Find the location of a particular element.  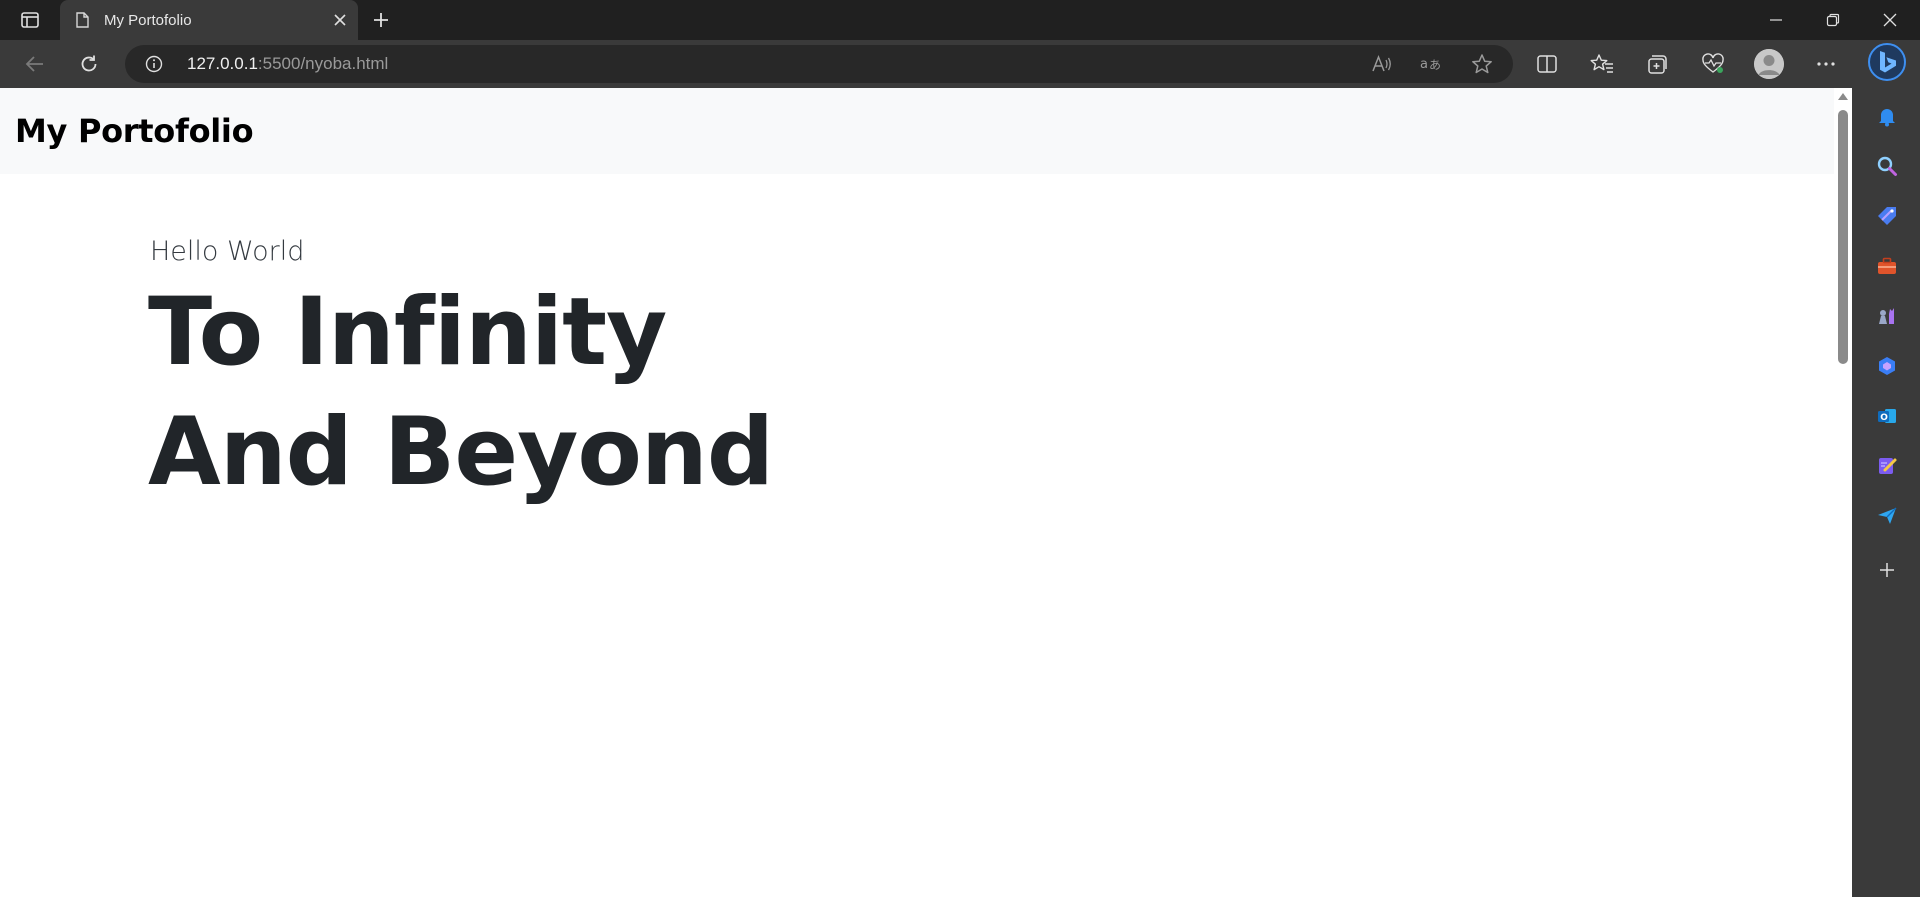

navbar-brand: My Portofolio is located at coordinates (134, 131).